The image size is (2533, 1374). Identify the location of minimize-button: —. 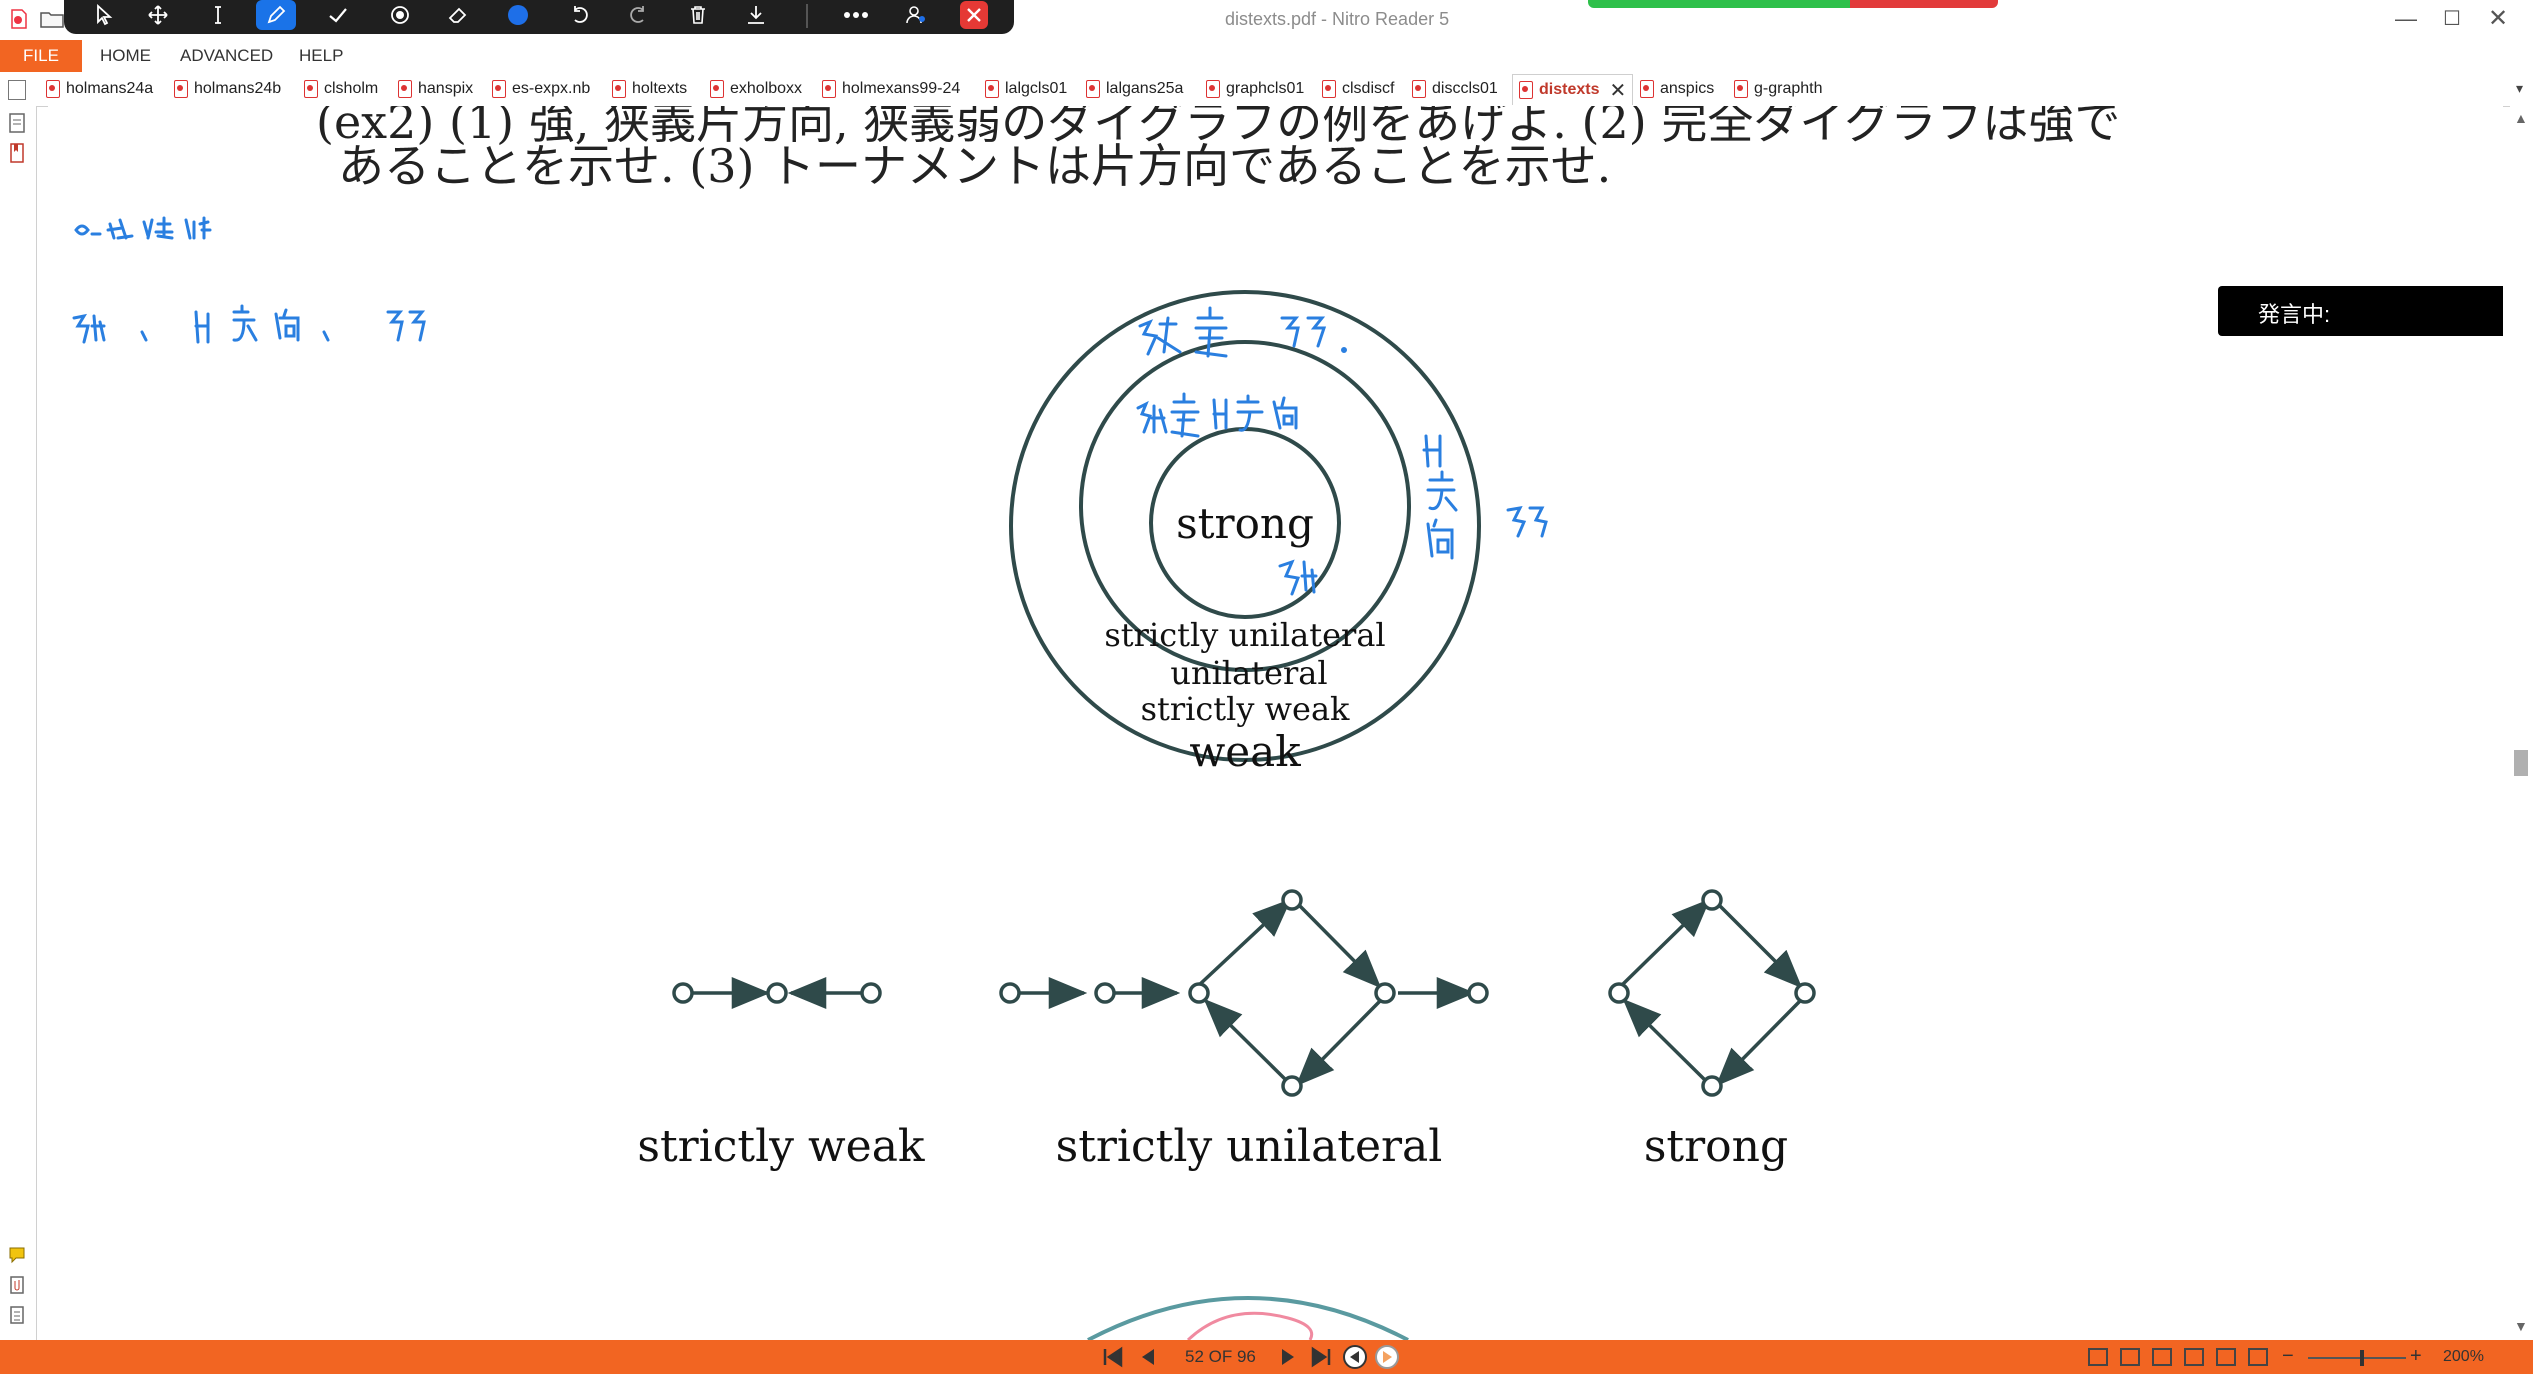
(2406, 19).